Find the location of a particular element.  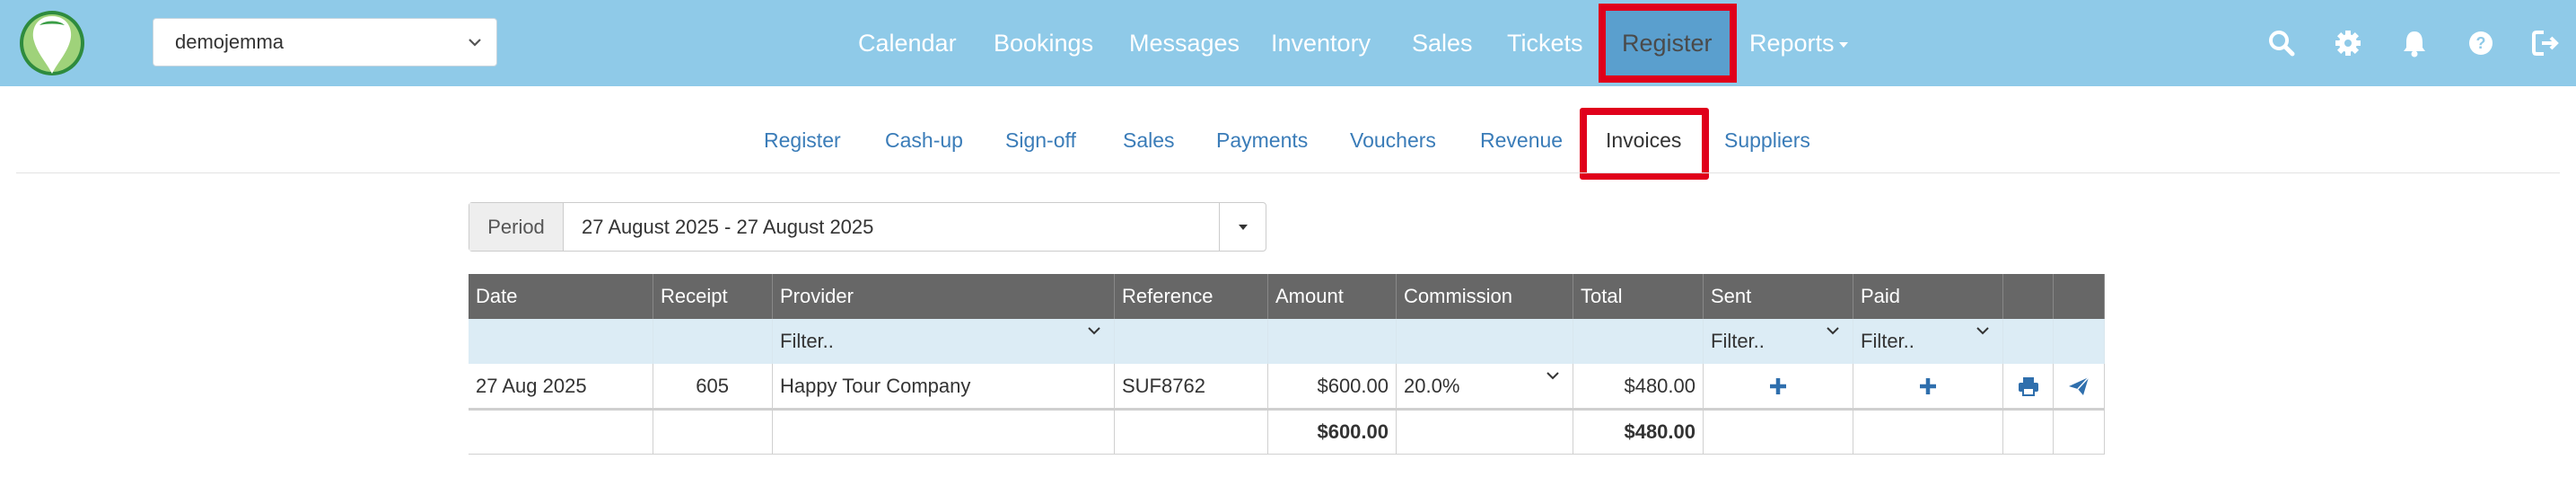

nav-calendar: Calendar is located at coordinates (907, 43).